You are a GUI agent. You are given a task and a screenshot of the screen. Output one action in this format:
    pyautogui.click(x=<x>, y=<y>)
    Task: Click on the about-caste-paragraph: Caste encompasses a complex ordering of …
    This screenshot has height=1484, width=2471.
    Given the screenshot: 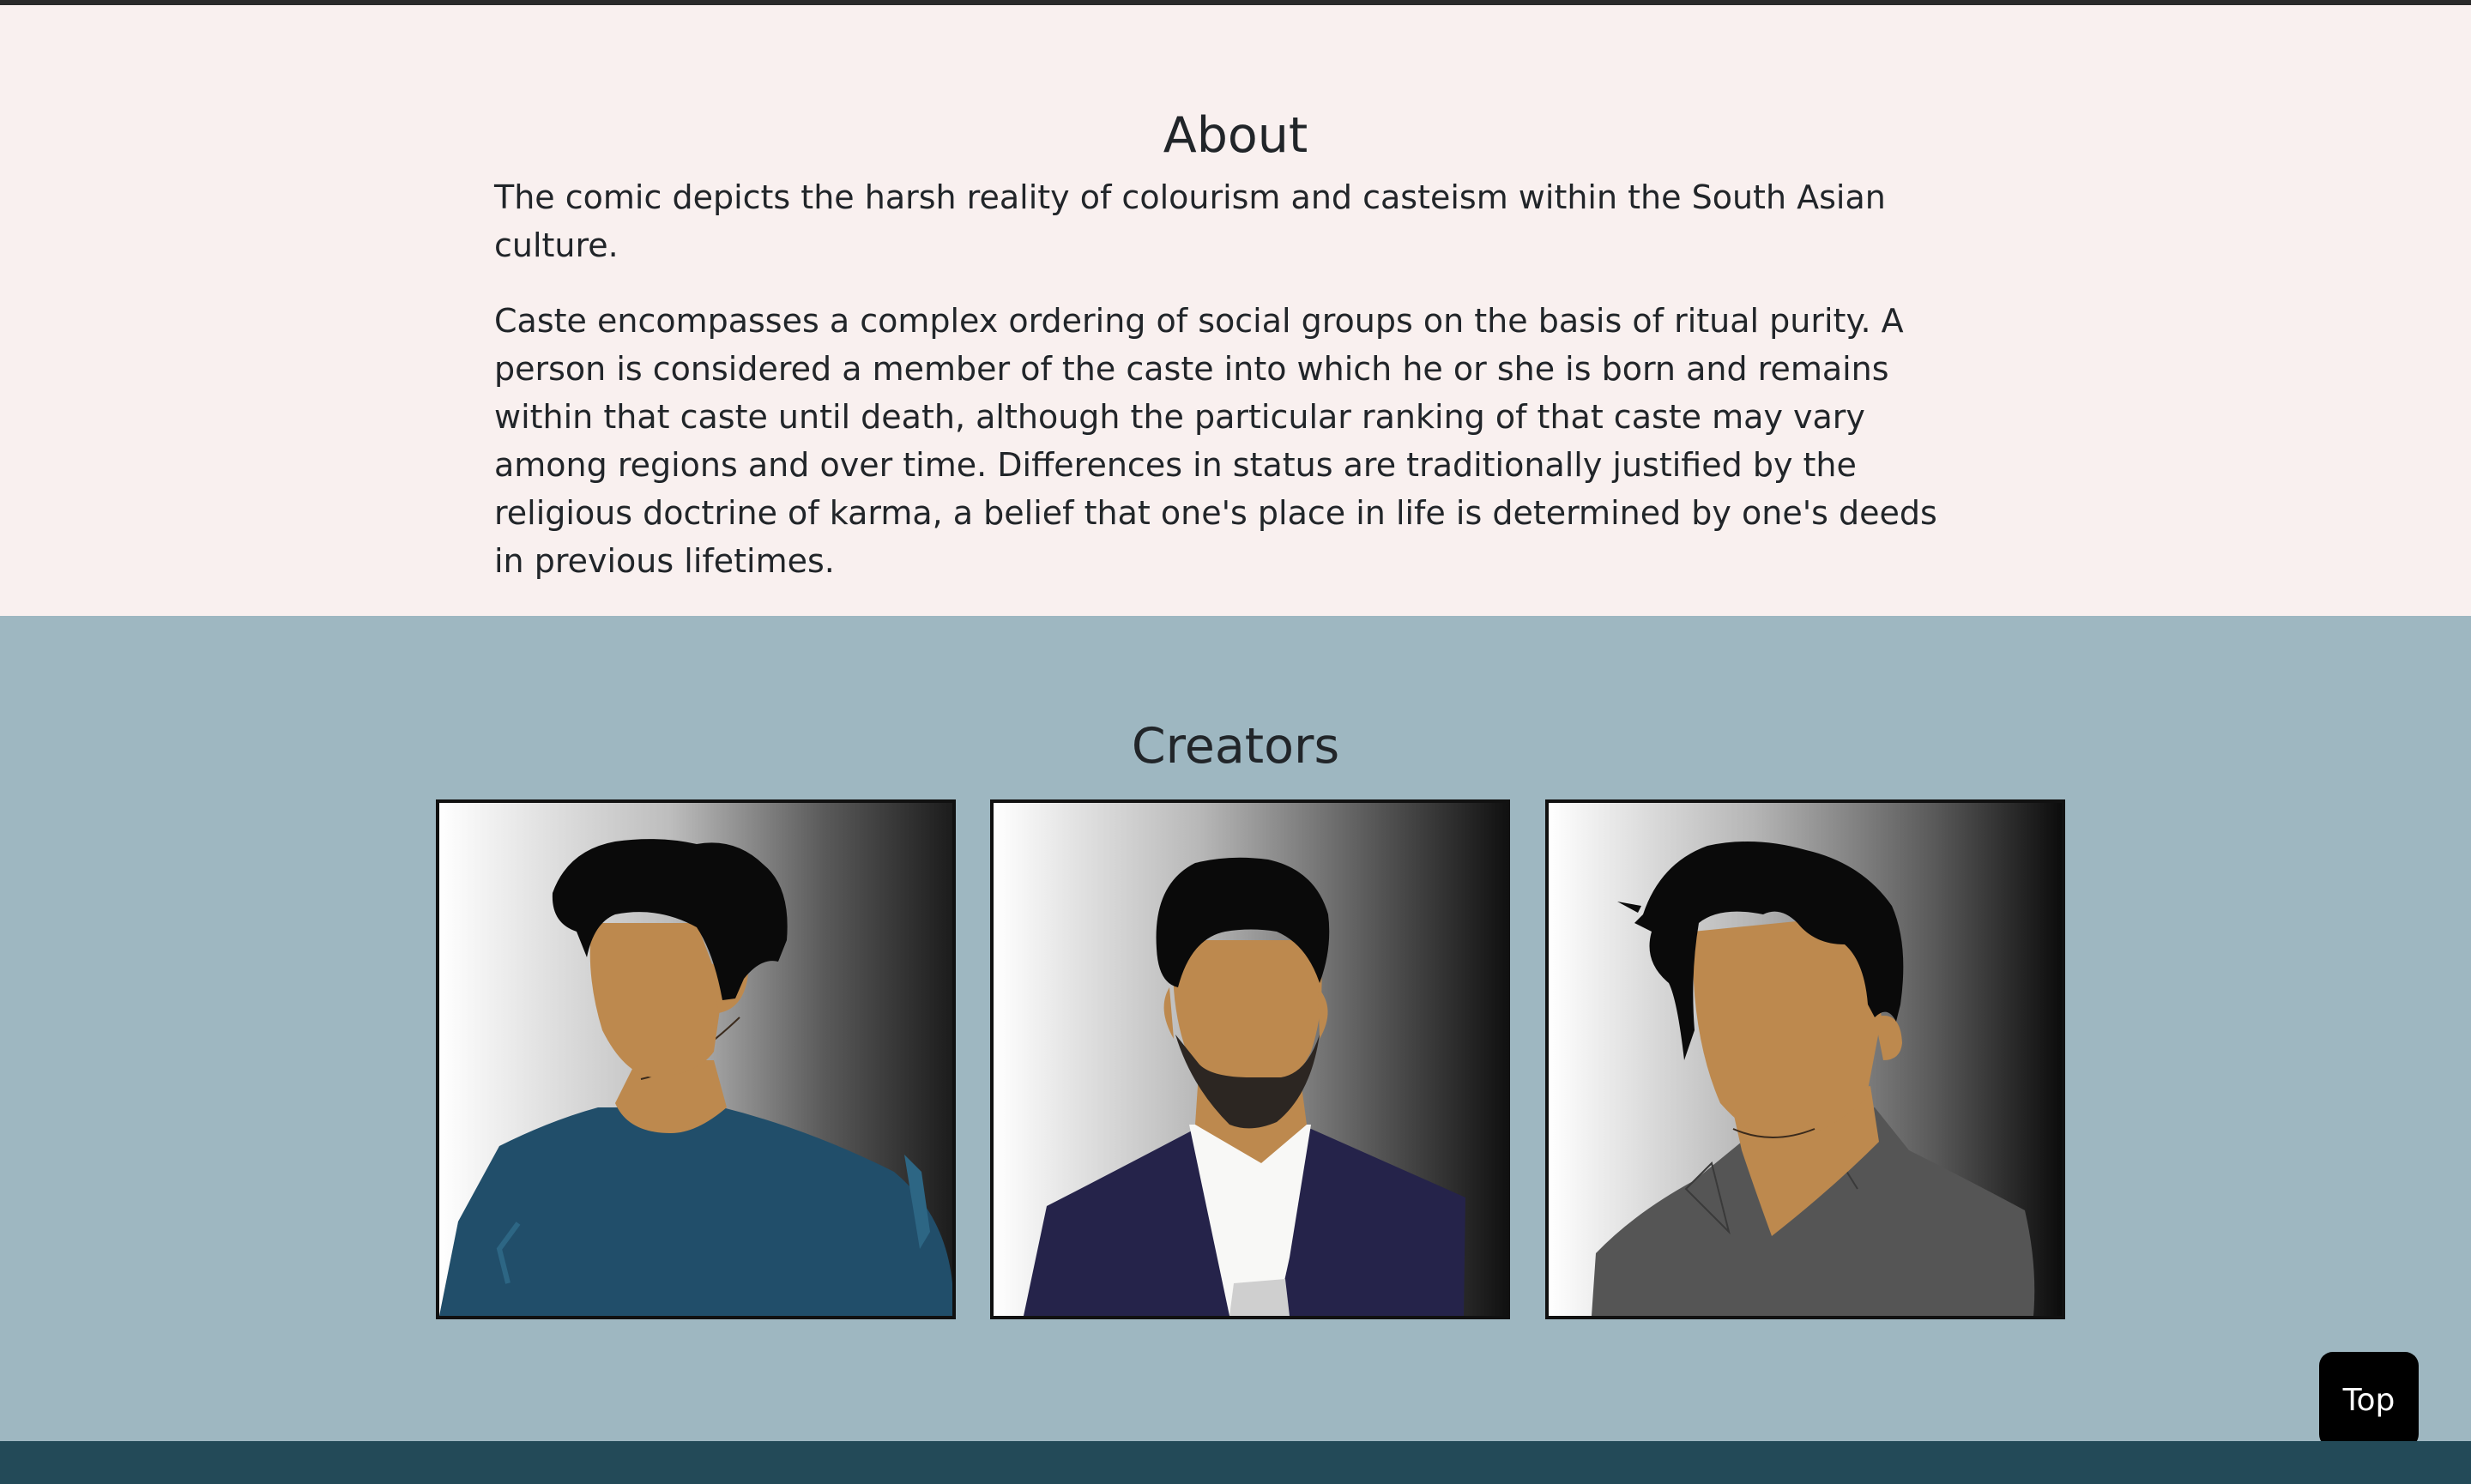 What is the action you would take?
    pyautogui.click(x=1215, y=441)
    